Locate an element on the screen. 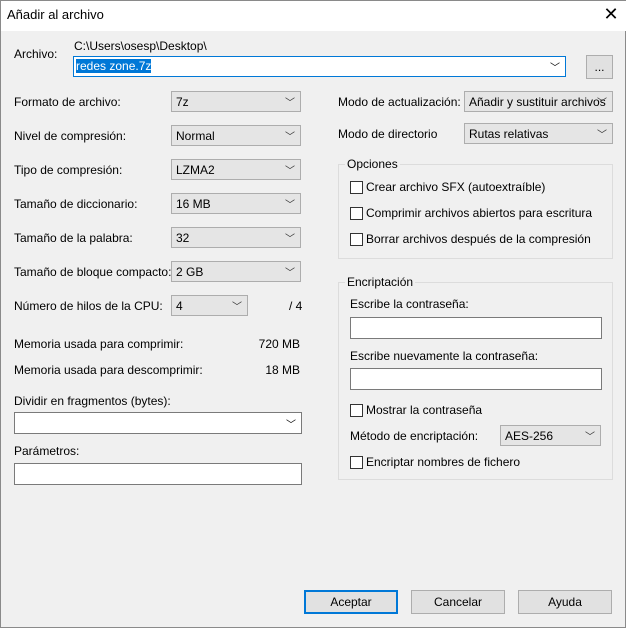 Image resolution: width=626 pixels, height=628 pixels. encryption-method-value: AES-256 is located at coordinates (529, 436).